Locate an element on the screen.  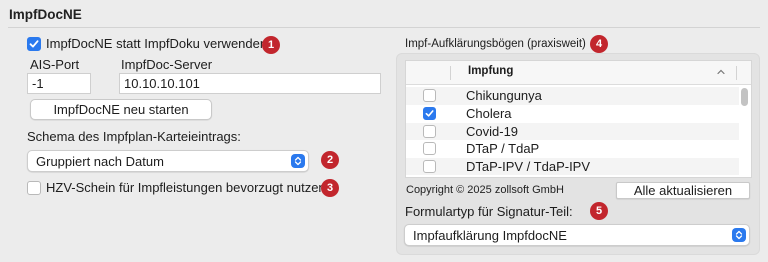
schema-label: Schema des Impfplan-Karteieintrags: is located at coordinates (134, 136).